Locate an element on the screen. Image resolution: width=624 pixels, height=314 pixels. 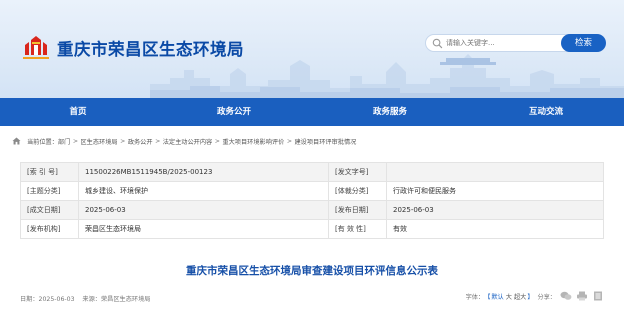
index-number-label: [索 引 号] is located at coordinates (49, 172).